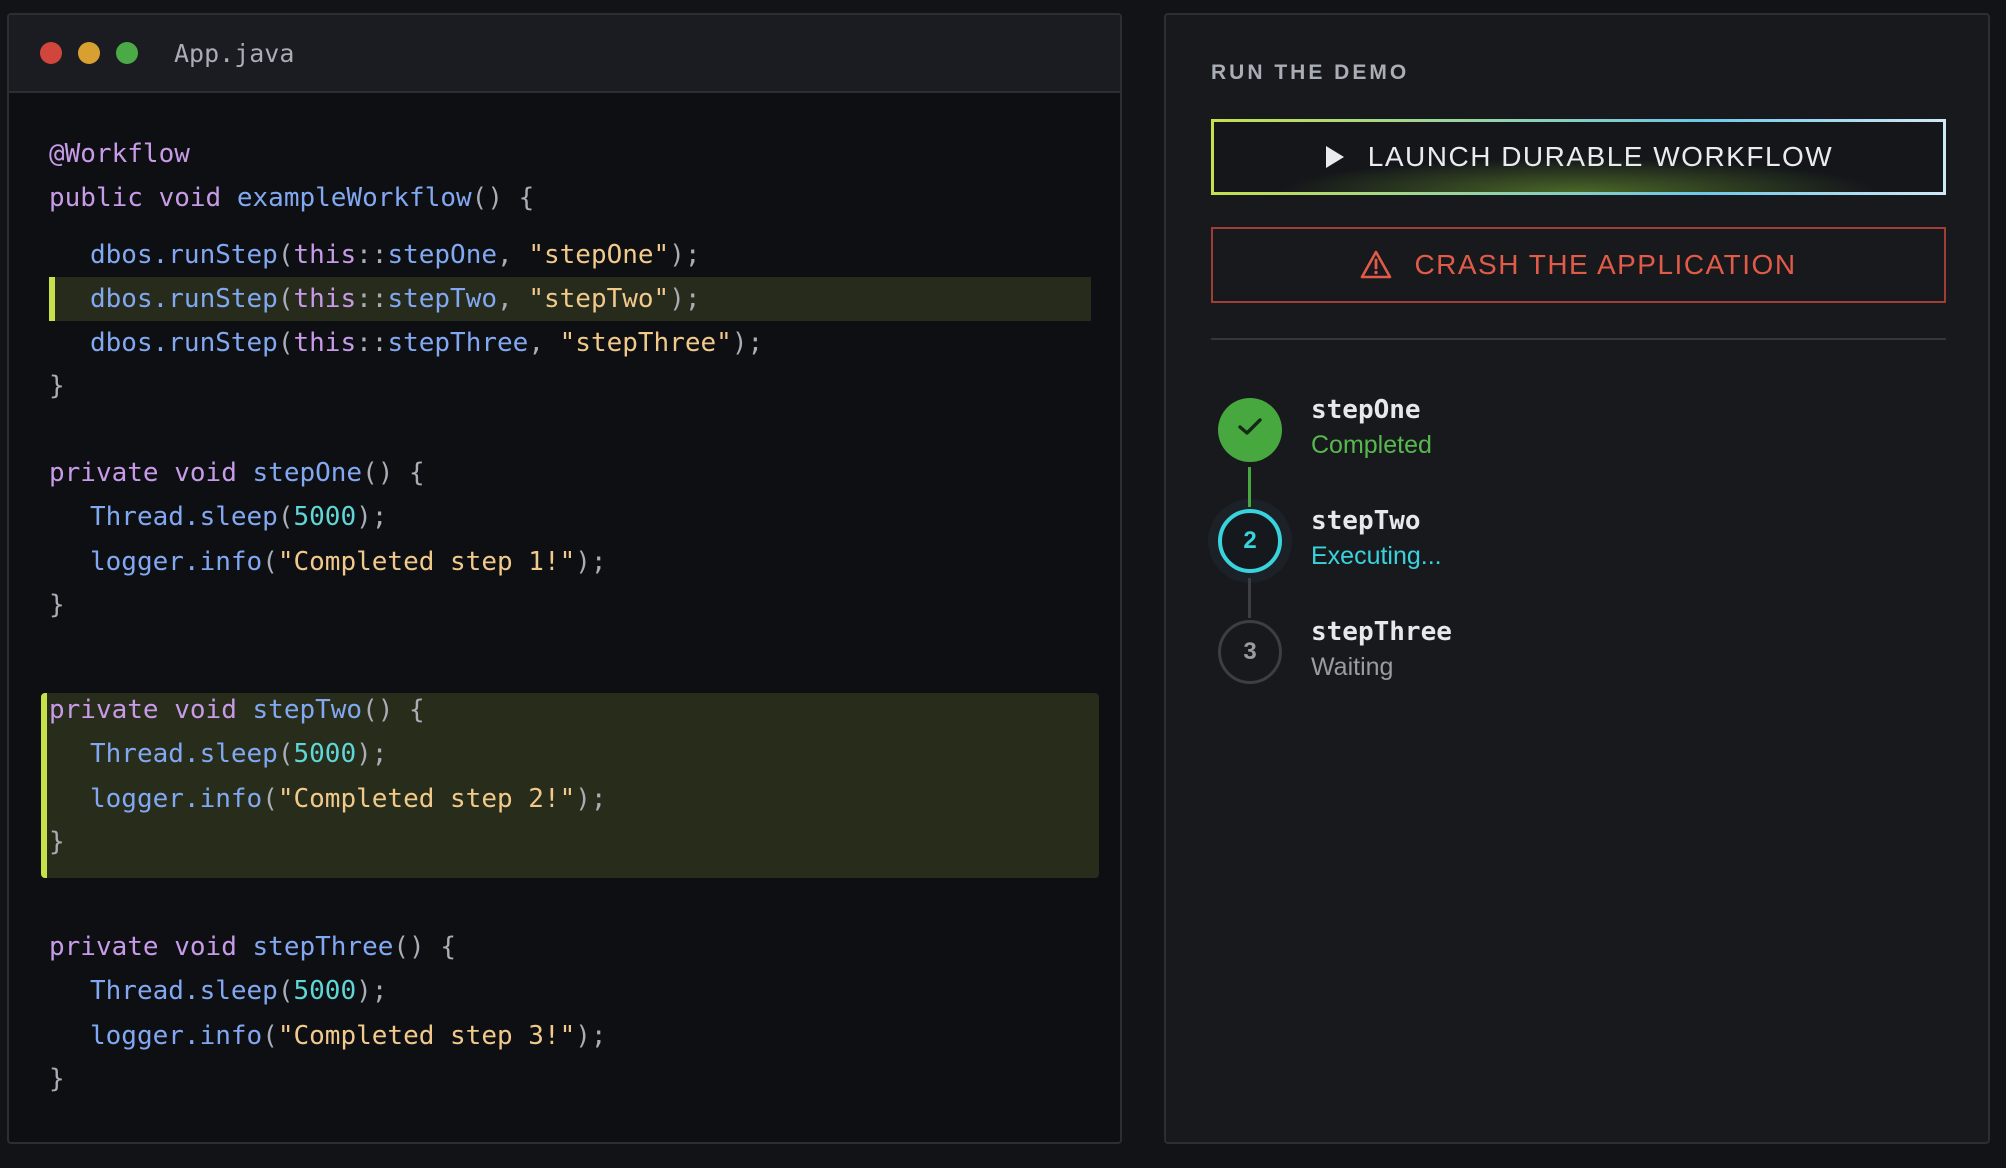 This screenshot has width=2006, height=1168. I want to click on close-window-dot, so click(51, 53).